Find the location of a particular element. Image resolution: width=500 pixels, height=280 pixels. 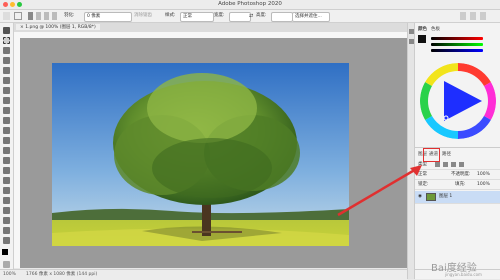

add-selection-icon is located at coordinates (38, 16).